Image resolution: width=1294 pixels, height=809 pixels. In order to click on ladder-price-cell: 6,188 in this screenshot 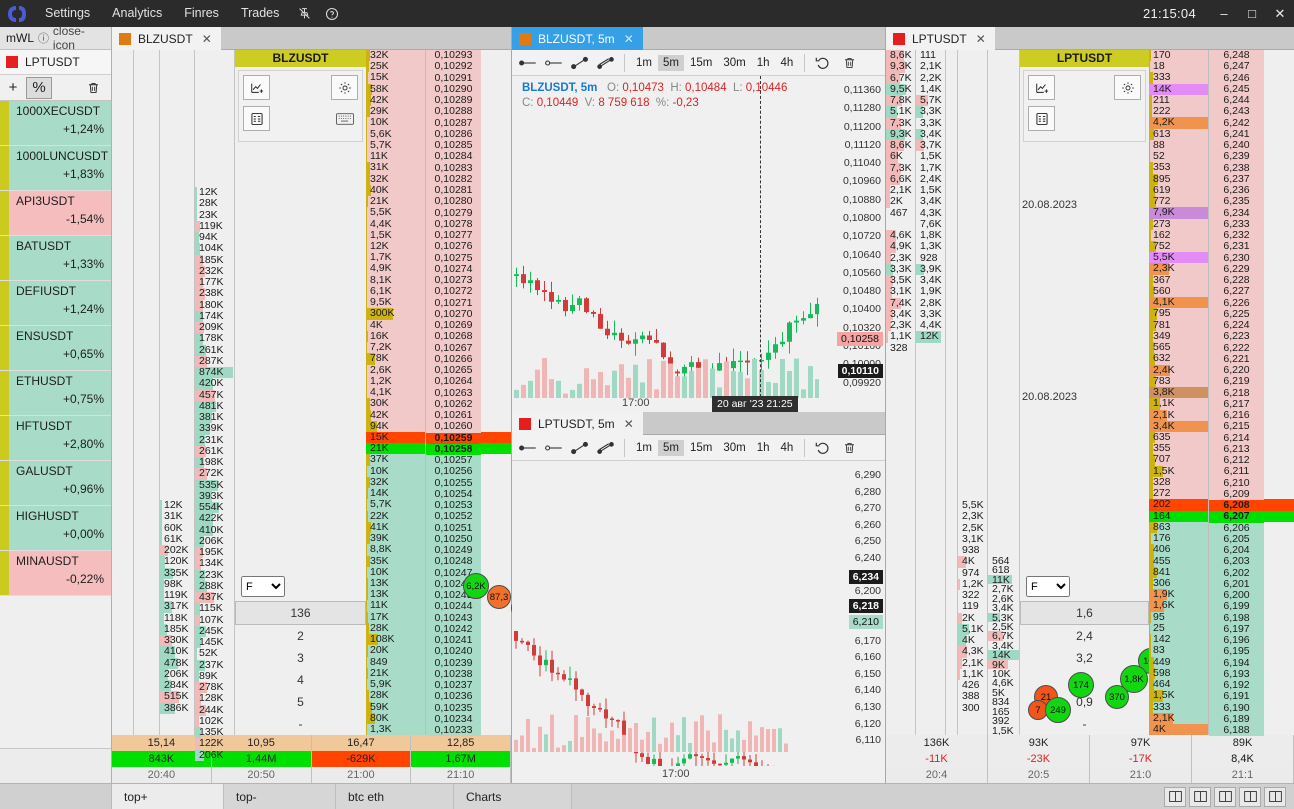, I will do `click(1236, 730)`.